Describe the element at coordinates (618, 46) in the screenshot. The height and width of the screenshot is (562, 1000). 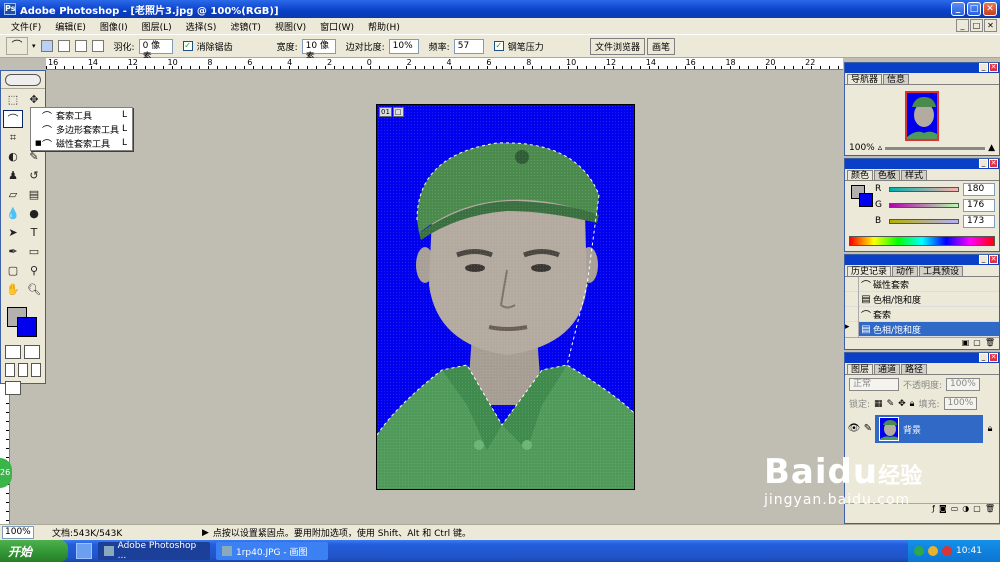
I see `file-browser-tab: 文件浏览器` at that location.